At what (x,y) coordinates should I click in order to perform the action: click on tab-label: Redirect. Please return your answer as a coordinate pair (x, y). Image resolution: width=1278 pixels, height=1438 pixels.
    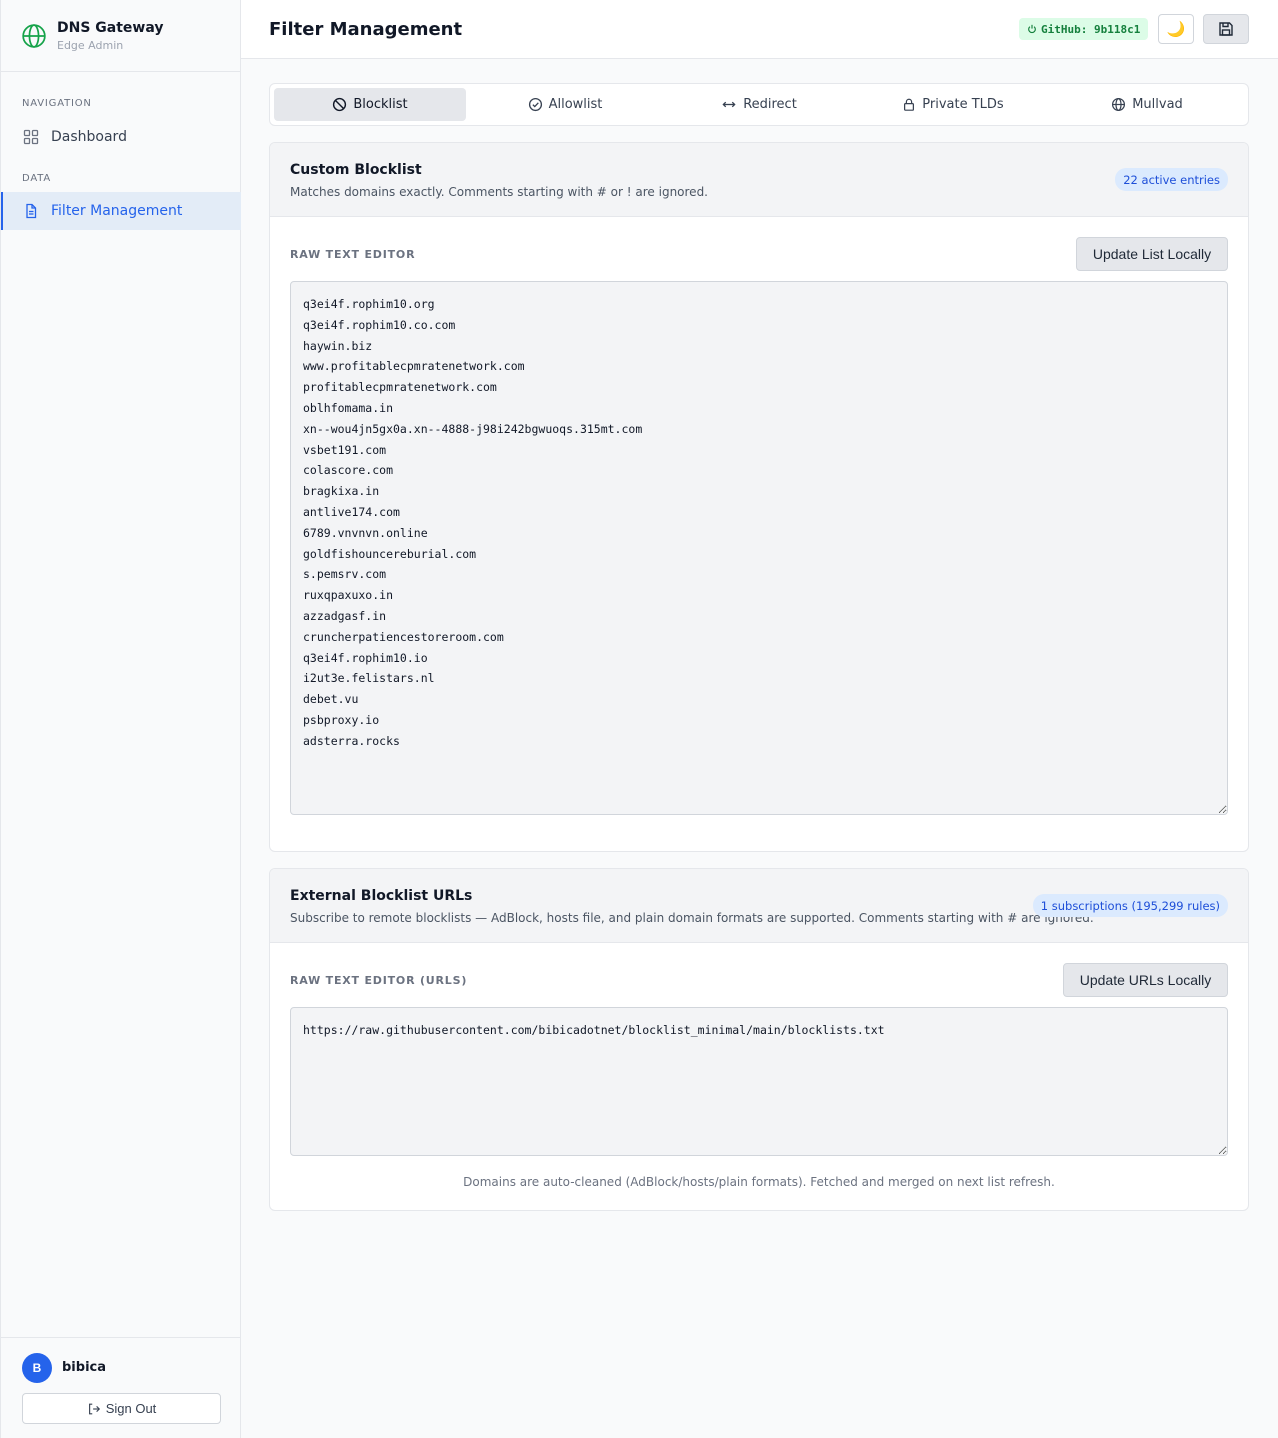
    Looking at the image, I should click on (770, 104).